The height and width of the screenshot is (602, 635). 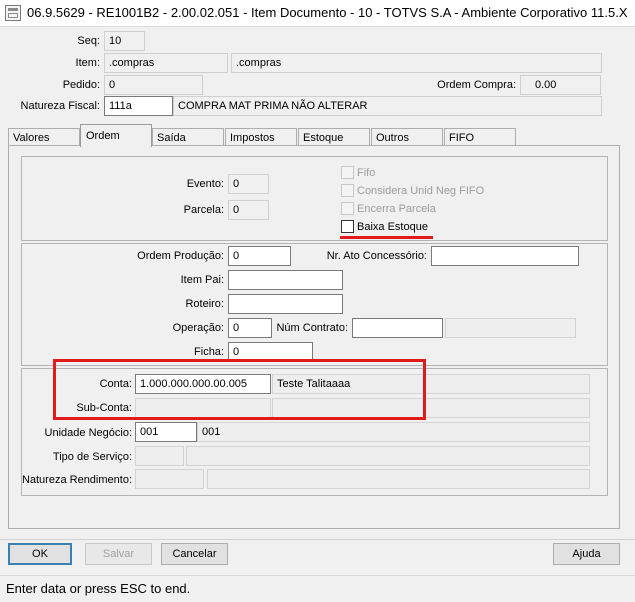 I want to click on encerra-parcela-label: Encerra Parcela, so click(x=396, y=209).